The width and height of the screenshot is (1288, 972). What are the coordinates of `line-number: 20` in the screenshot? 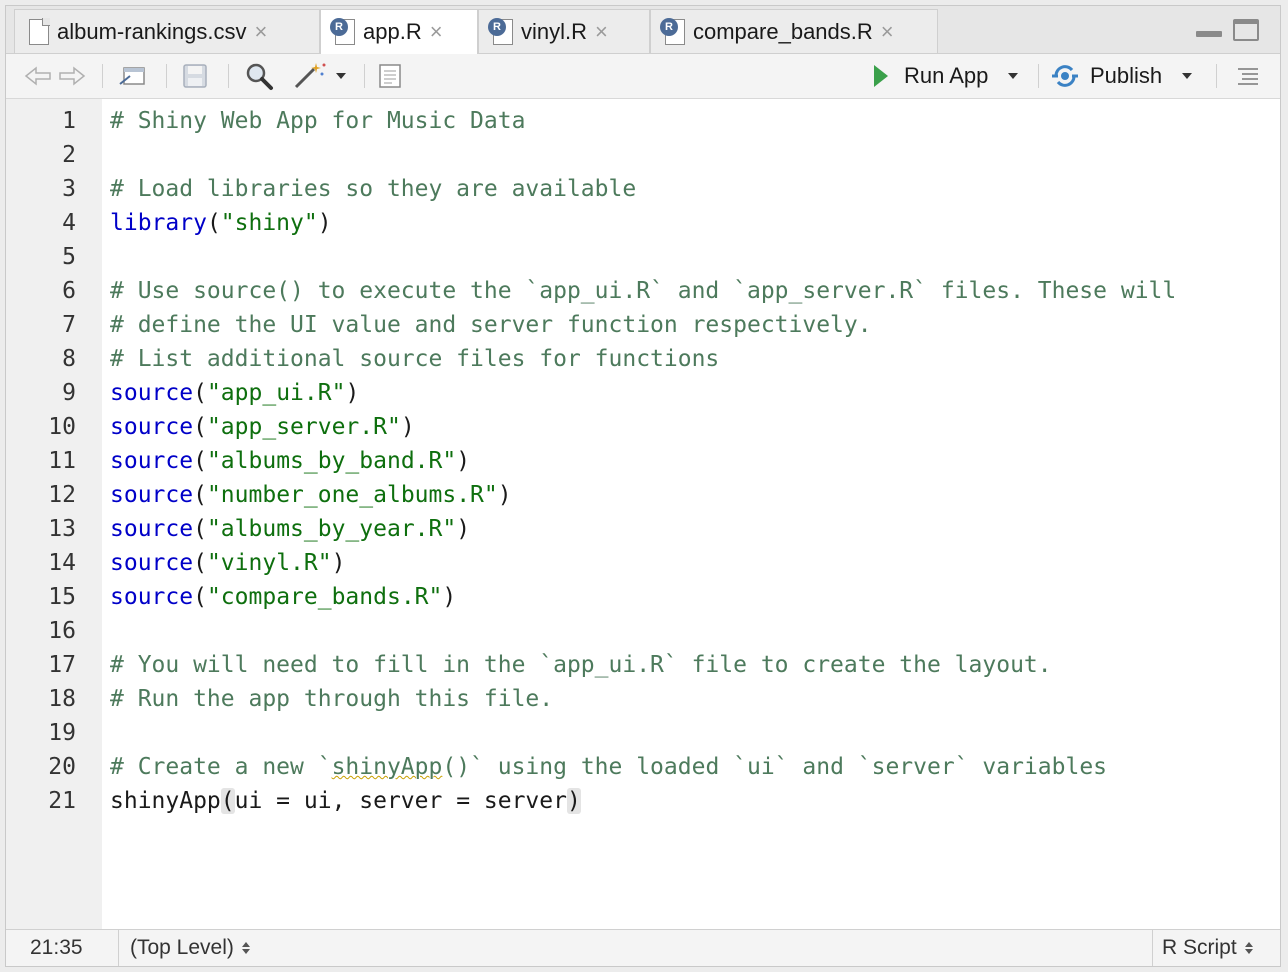 It's located at (62, 767).